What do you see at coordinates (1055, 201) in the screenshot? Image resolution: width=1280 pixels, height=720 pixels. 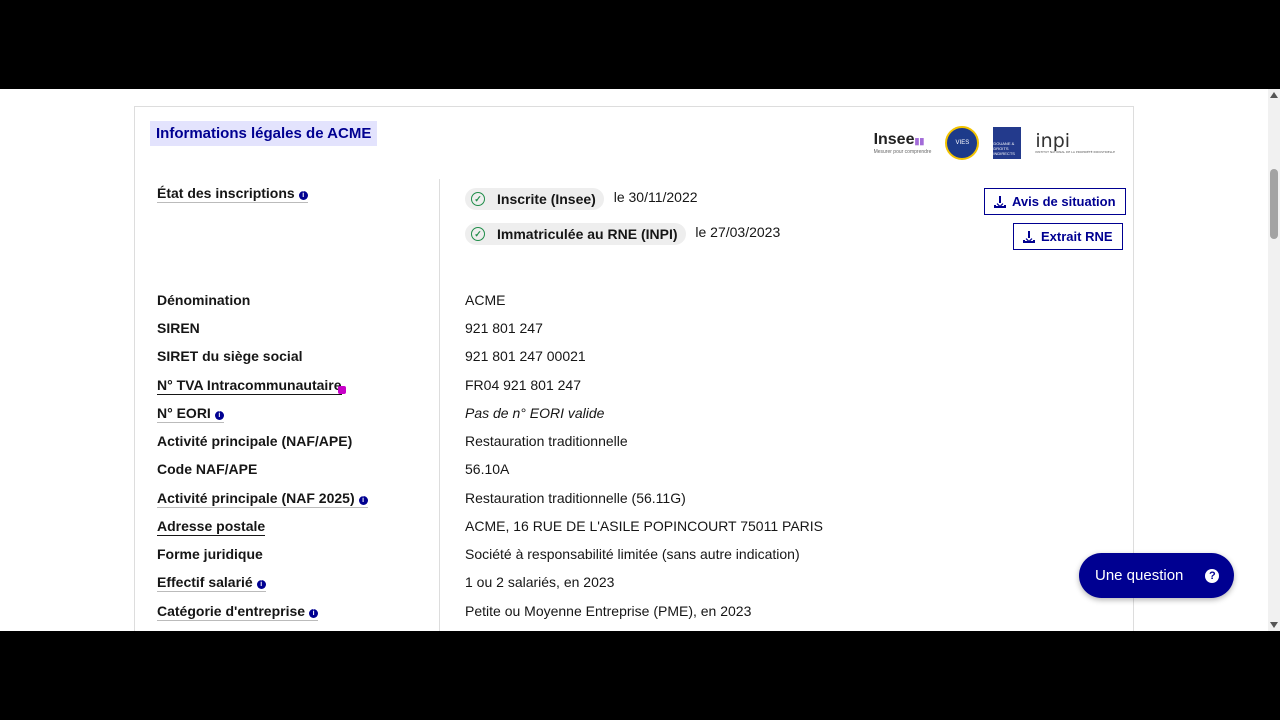 I see `avis-situation-button: Avis de situation` at bounding box center [1055, 201].